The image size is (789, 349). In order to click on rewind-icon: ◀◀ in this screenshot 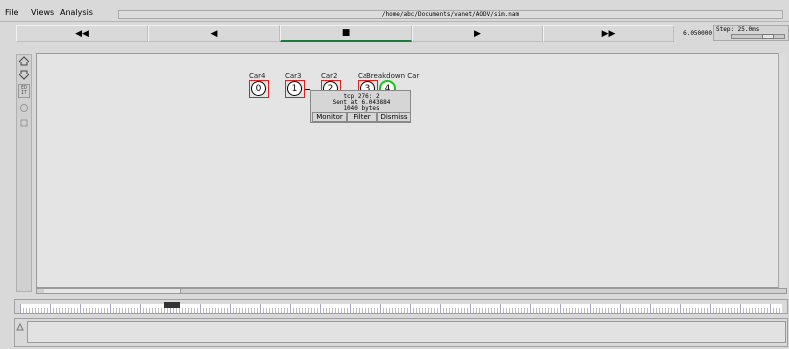, I will do `click(82, 33)`.